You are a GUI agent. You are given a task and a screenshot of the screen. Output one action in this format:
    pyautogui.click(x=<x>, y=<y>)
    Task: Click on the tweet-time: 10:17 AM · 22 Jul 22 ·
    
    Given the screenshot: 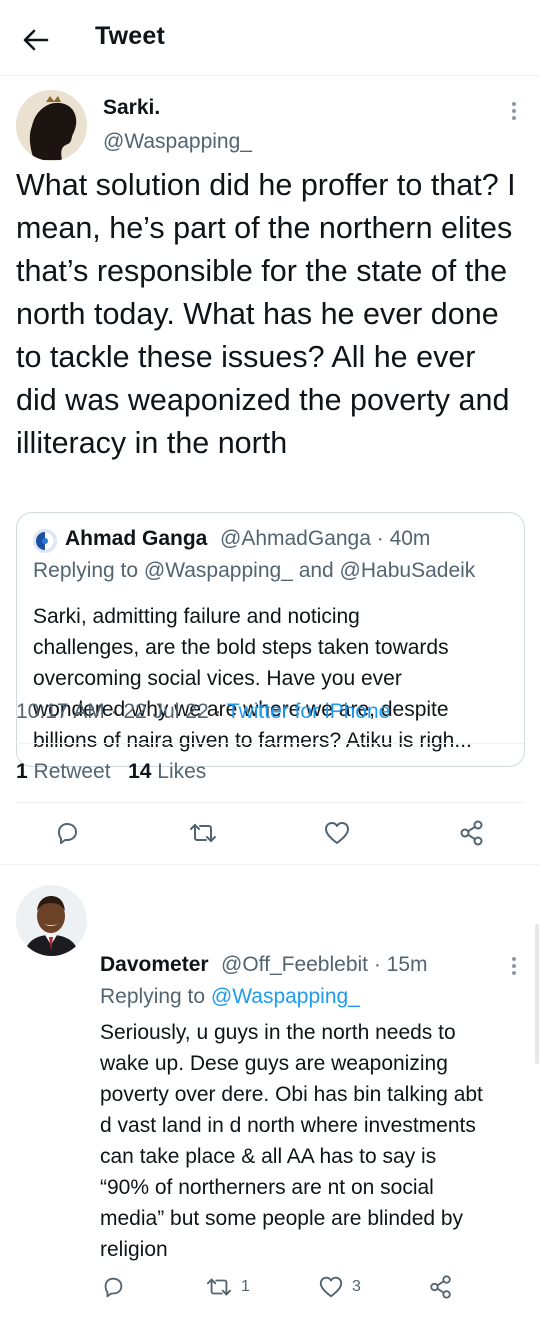 What is the action you would take?
    pyautogui.click(x=121, y=711)
    